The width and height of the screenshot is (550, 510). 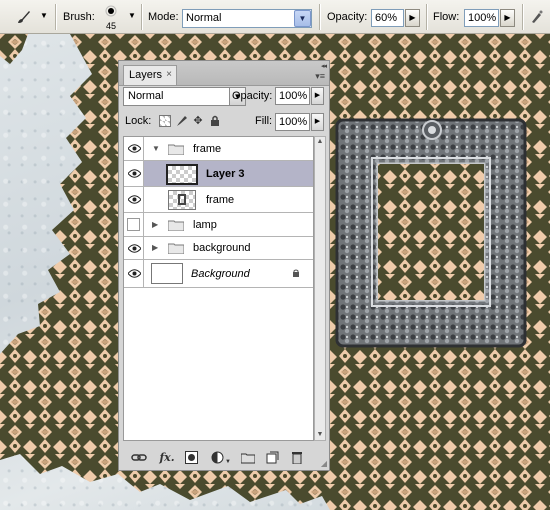 What do you see at coordinates (222, 248) in the screenshot?
I see `layer-name: background` at bounding box center [222, 248].